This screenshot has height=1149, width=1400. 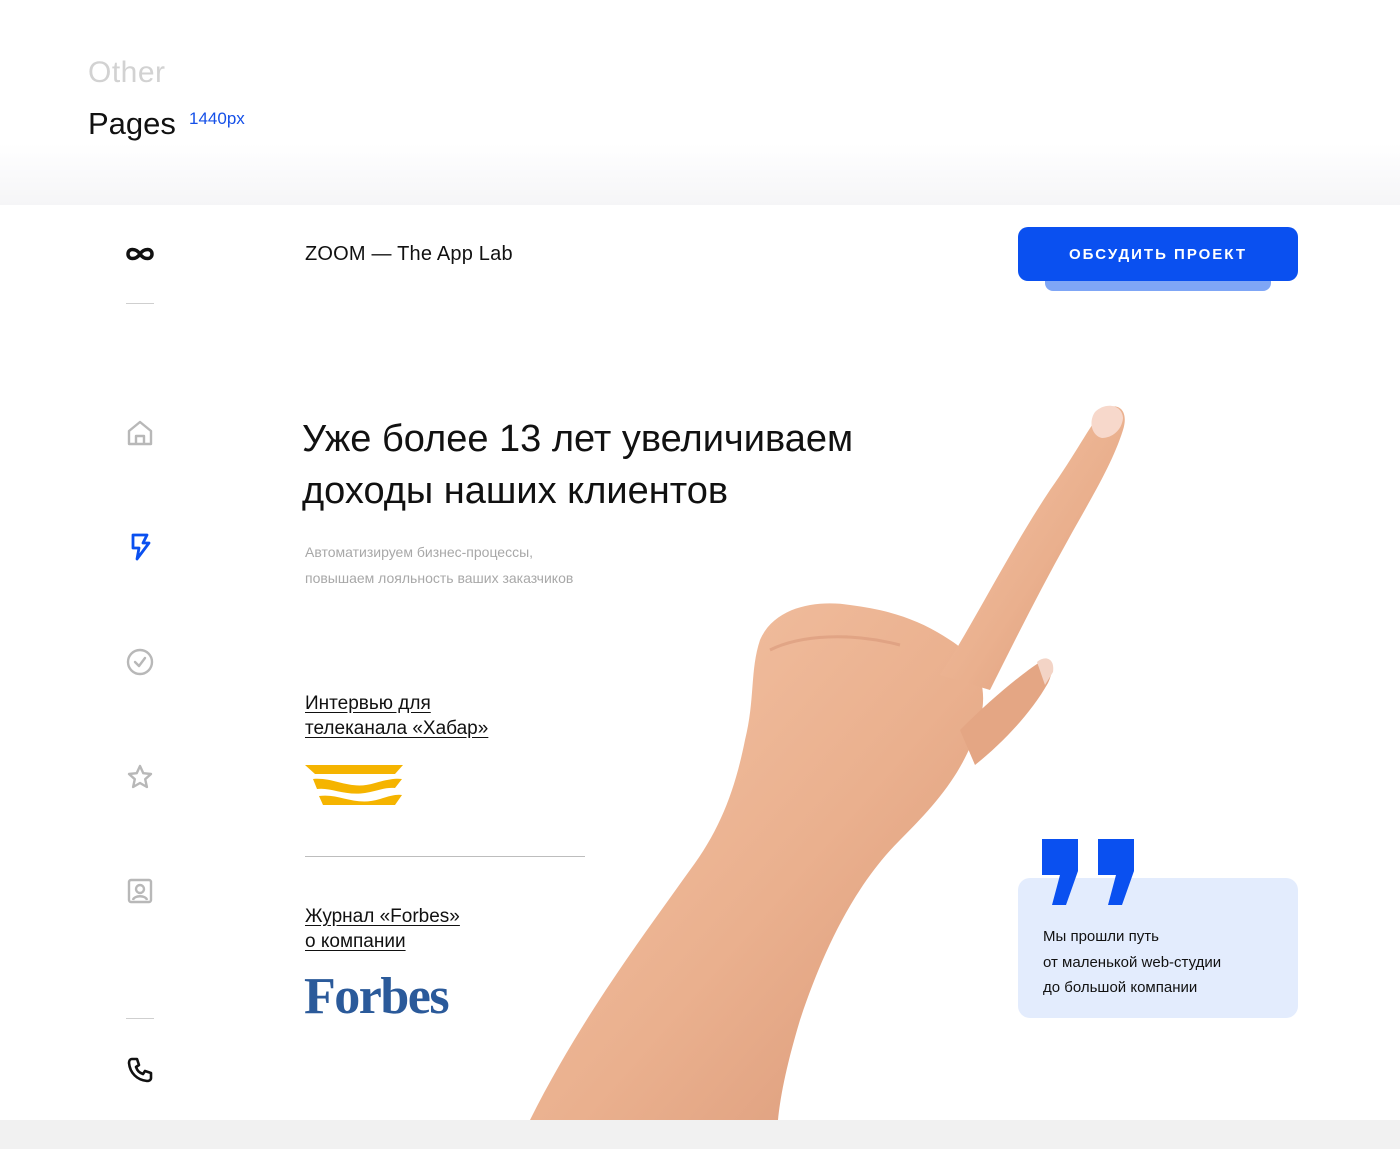 I want to click on showcase-label-width: 1440px, so click(x=217, y=118).